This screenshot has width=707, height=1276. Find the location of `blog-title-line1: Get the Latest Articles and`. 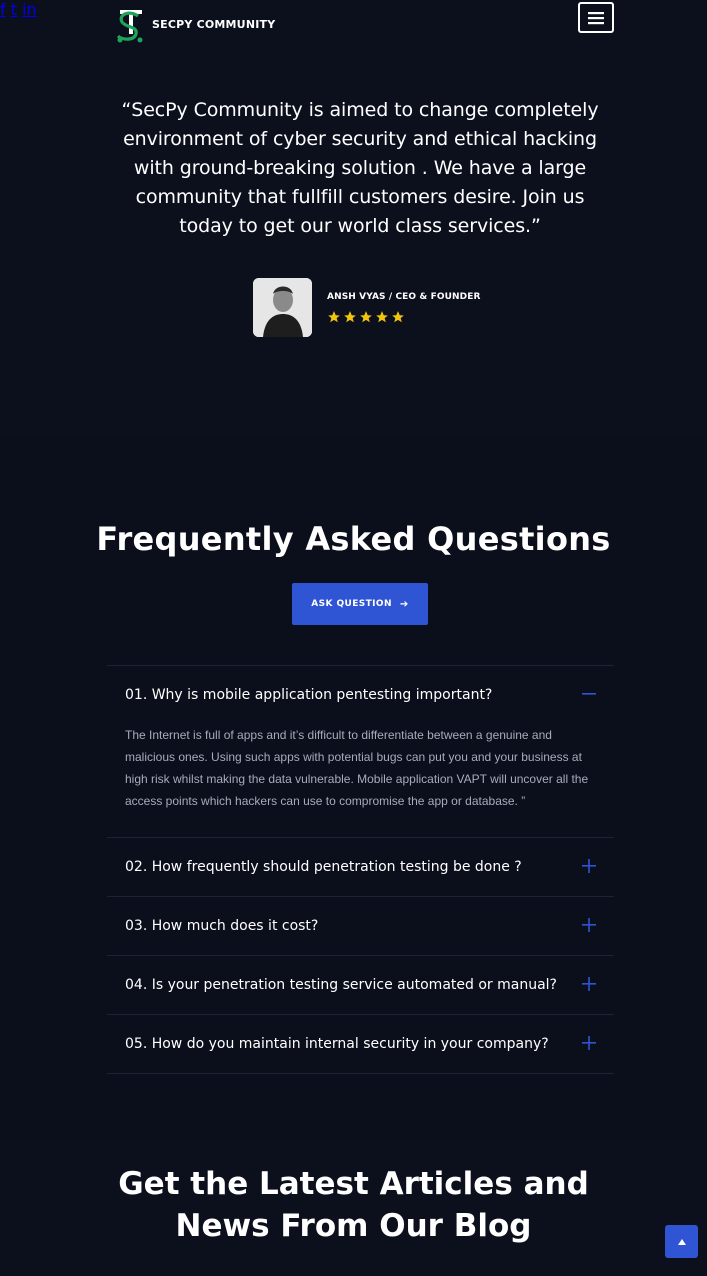

blog-title-line1: Get the Latest Articles and is located at coordinates (353, 1184).